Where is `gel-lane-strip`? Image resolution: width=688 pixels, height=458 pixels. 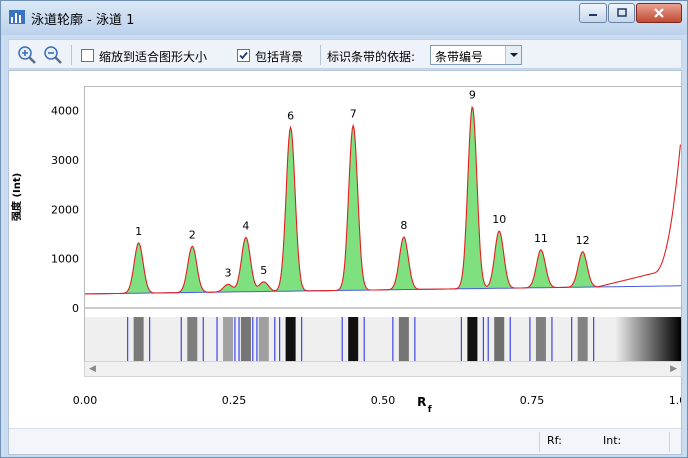 gel-lane-strip is located at coordinates (383, 339).